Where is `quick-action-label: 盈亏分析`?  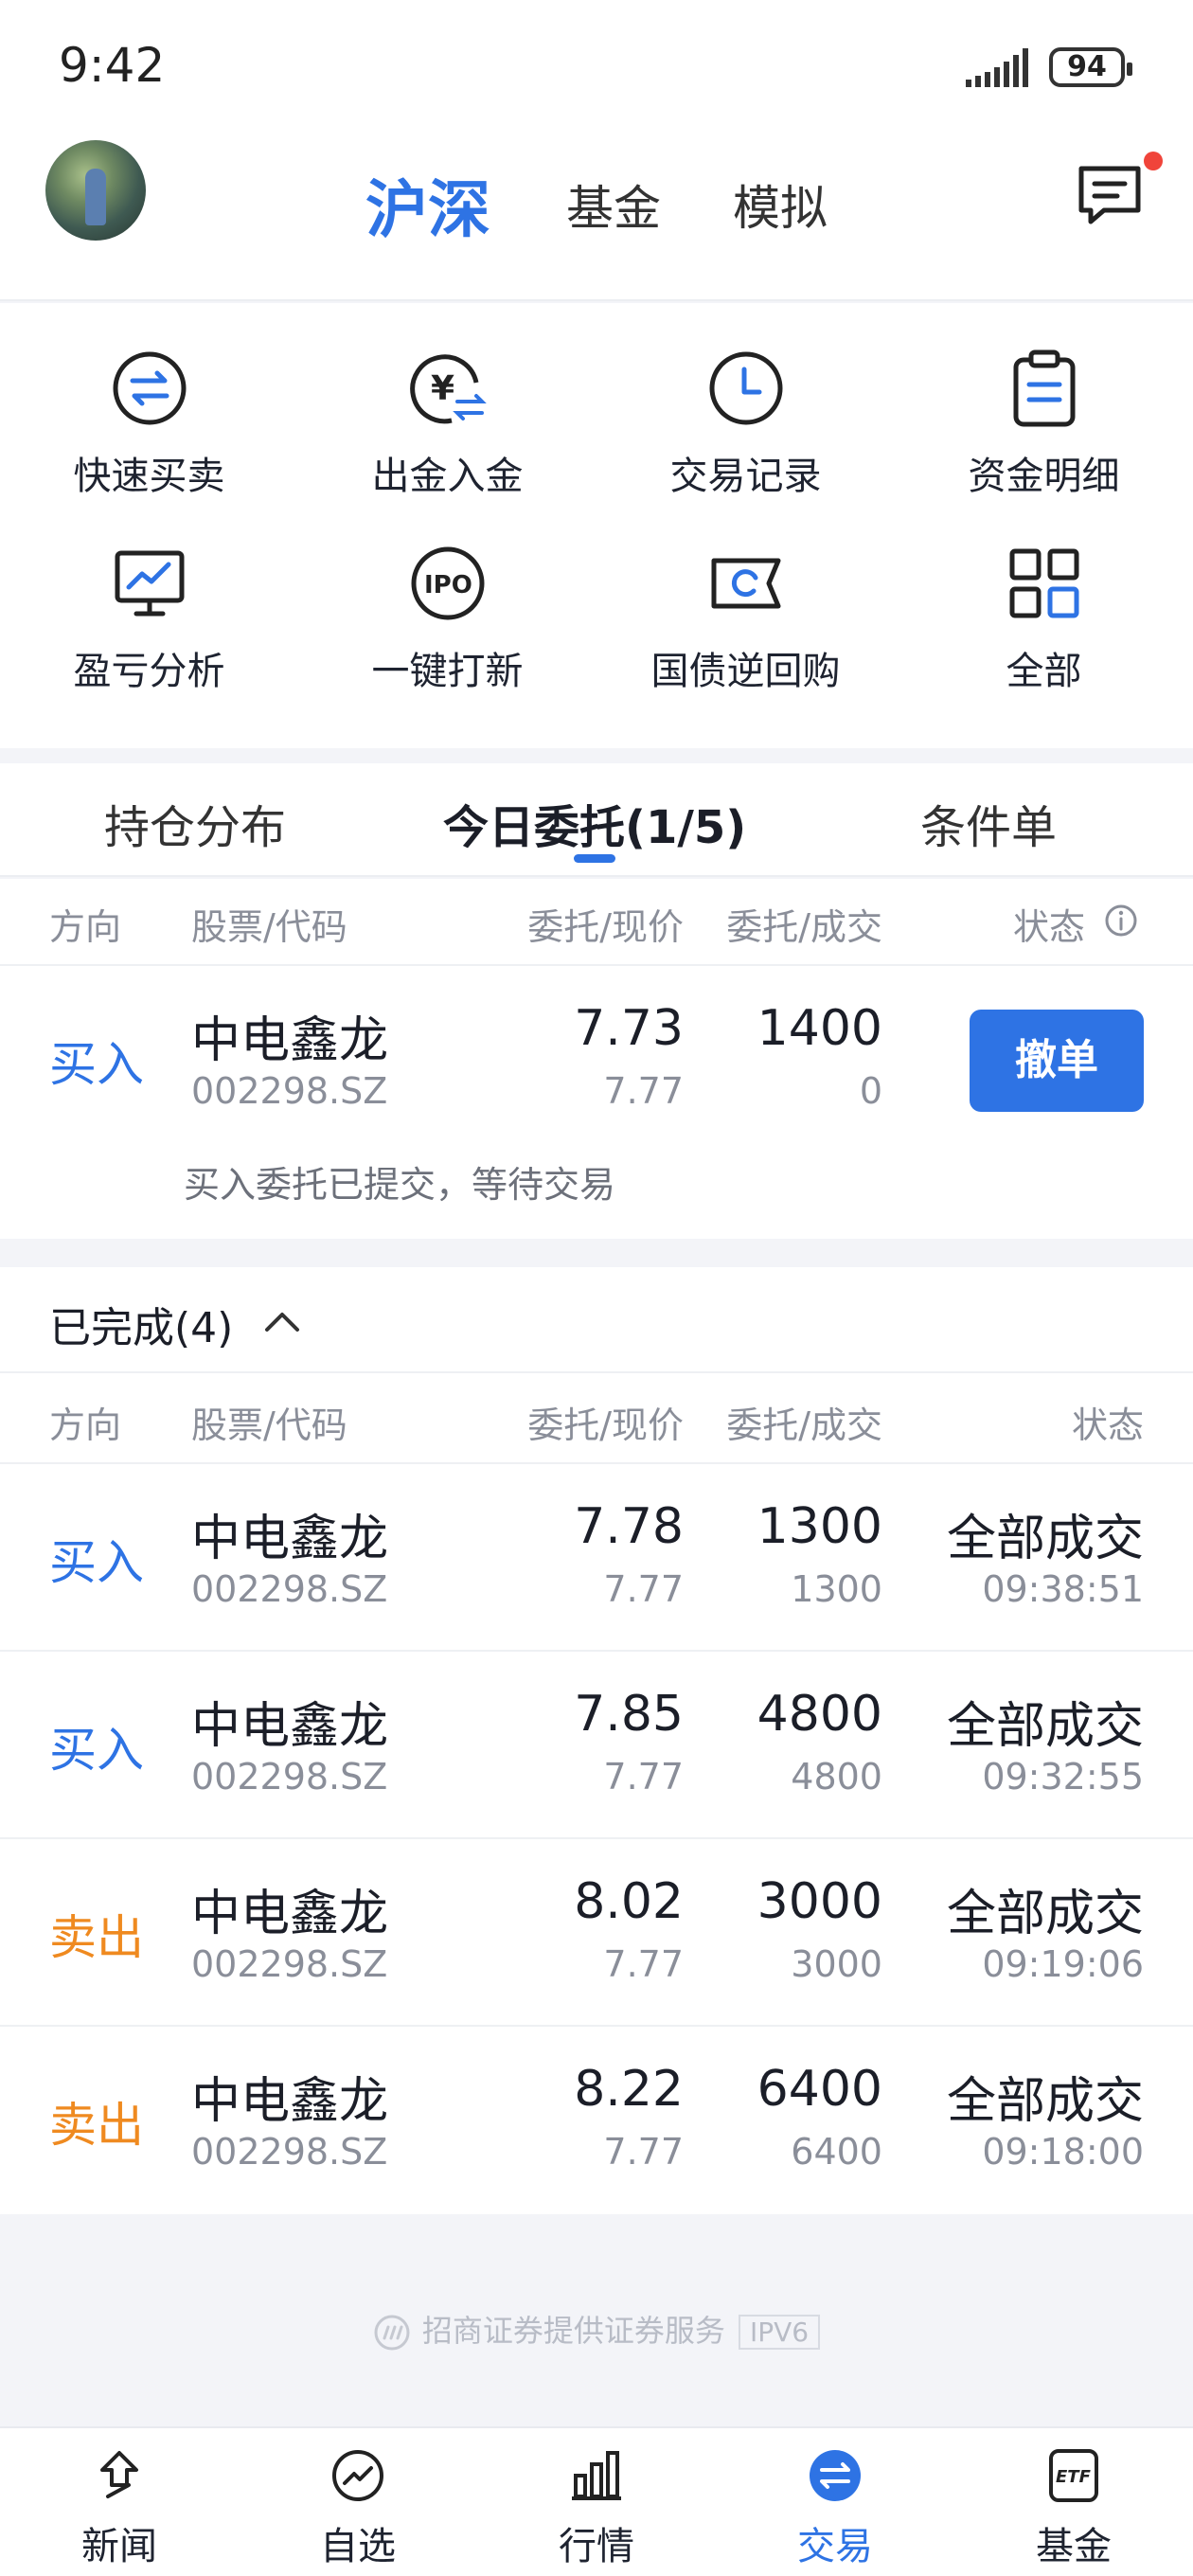 quick-action-label: 盈亏分析 is located at coordinates (149, 671).